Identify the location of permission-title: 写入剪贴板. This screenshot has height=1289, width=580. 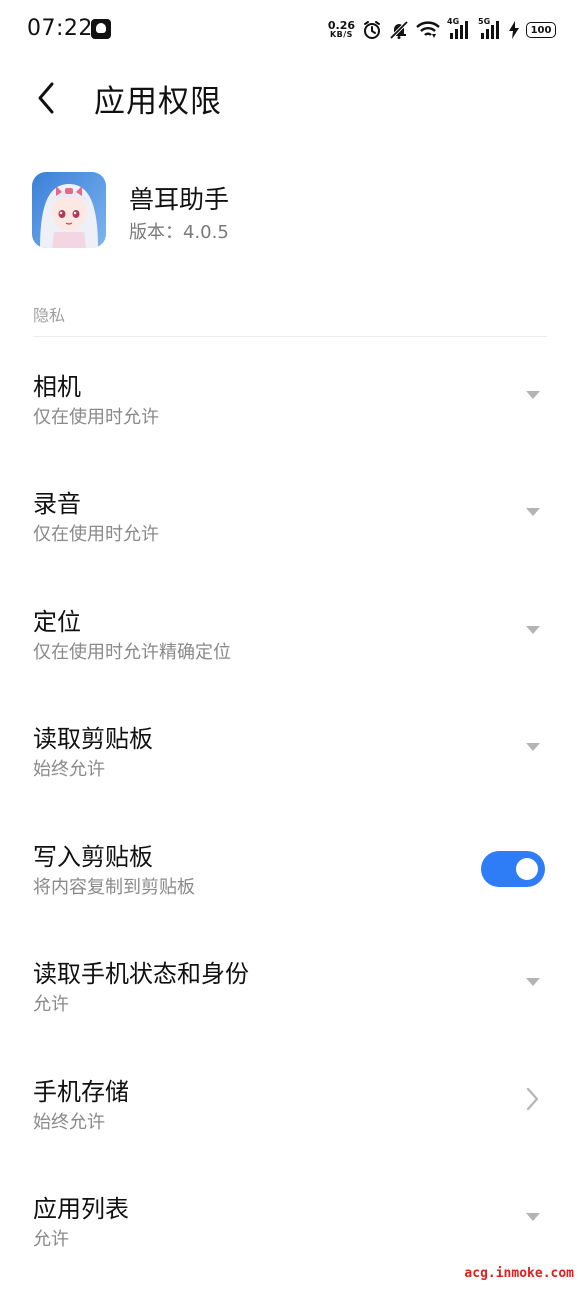
(93, 857).